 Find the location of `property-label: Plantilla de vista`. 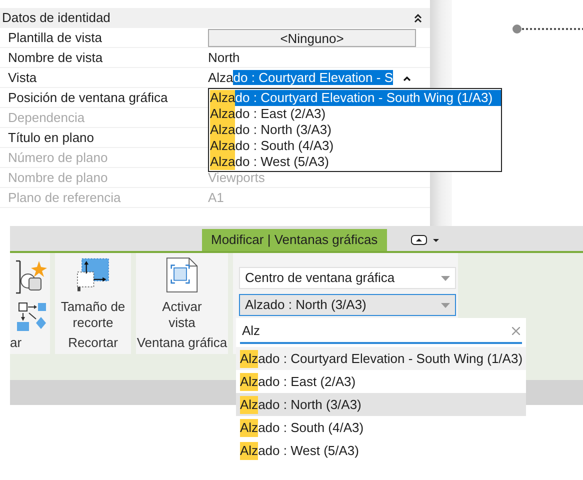

property-label: Plantilla de vista is located at coordinates (55, 38).